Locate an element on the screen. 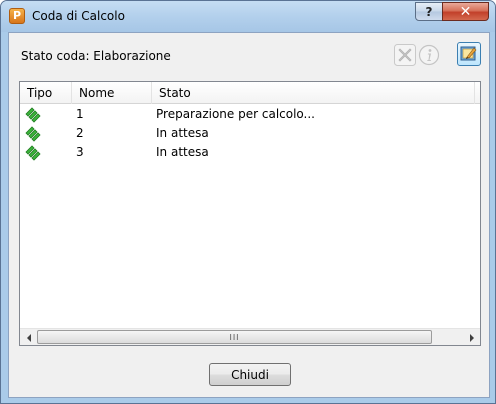 This screenshot has width=496, height=404. horizontal-scrollbar: III is located at coordinates (250, 336).